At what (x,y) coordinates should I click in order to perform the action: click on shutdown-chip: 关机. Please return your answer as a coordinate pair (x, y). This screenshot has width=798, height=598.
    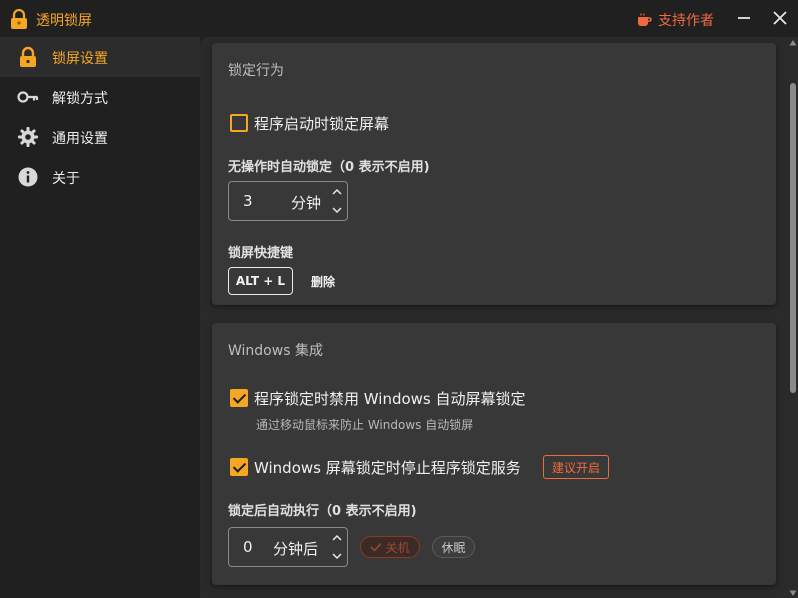
    Looking at the image, I should click on (390, 547).